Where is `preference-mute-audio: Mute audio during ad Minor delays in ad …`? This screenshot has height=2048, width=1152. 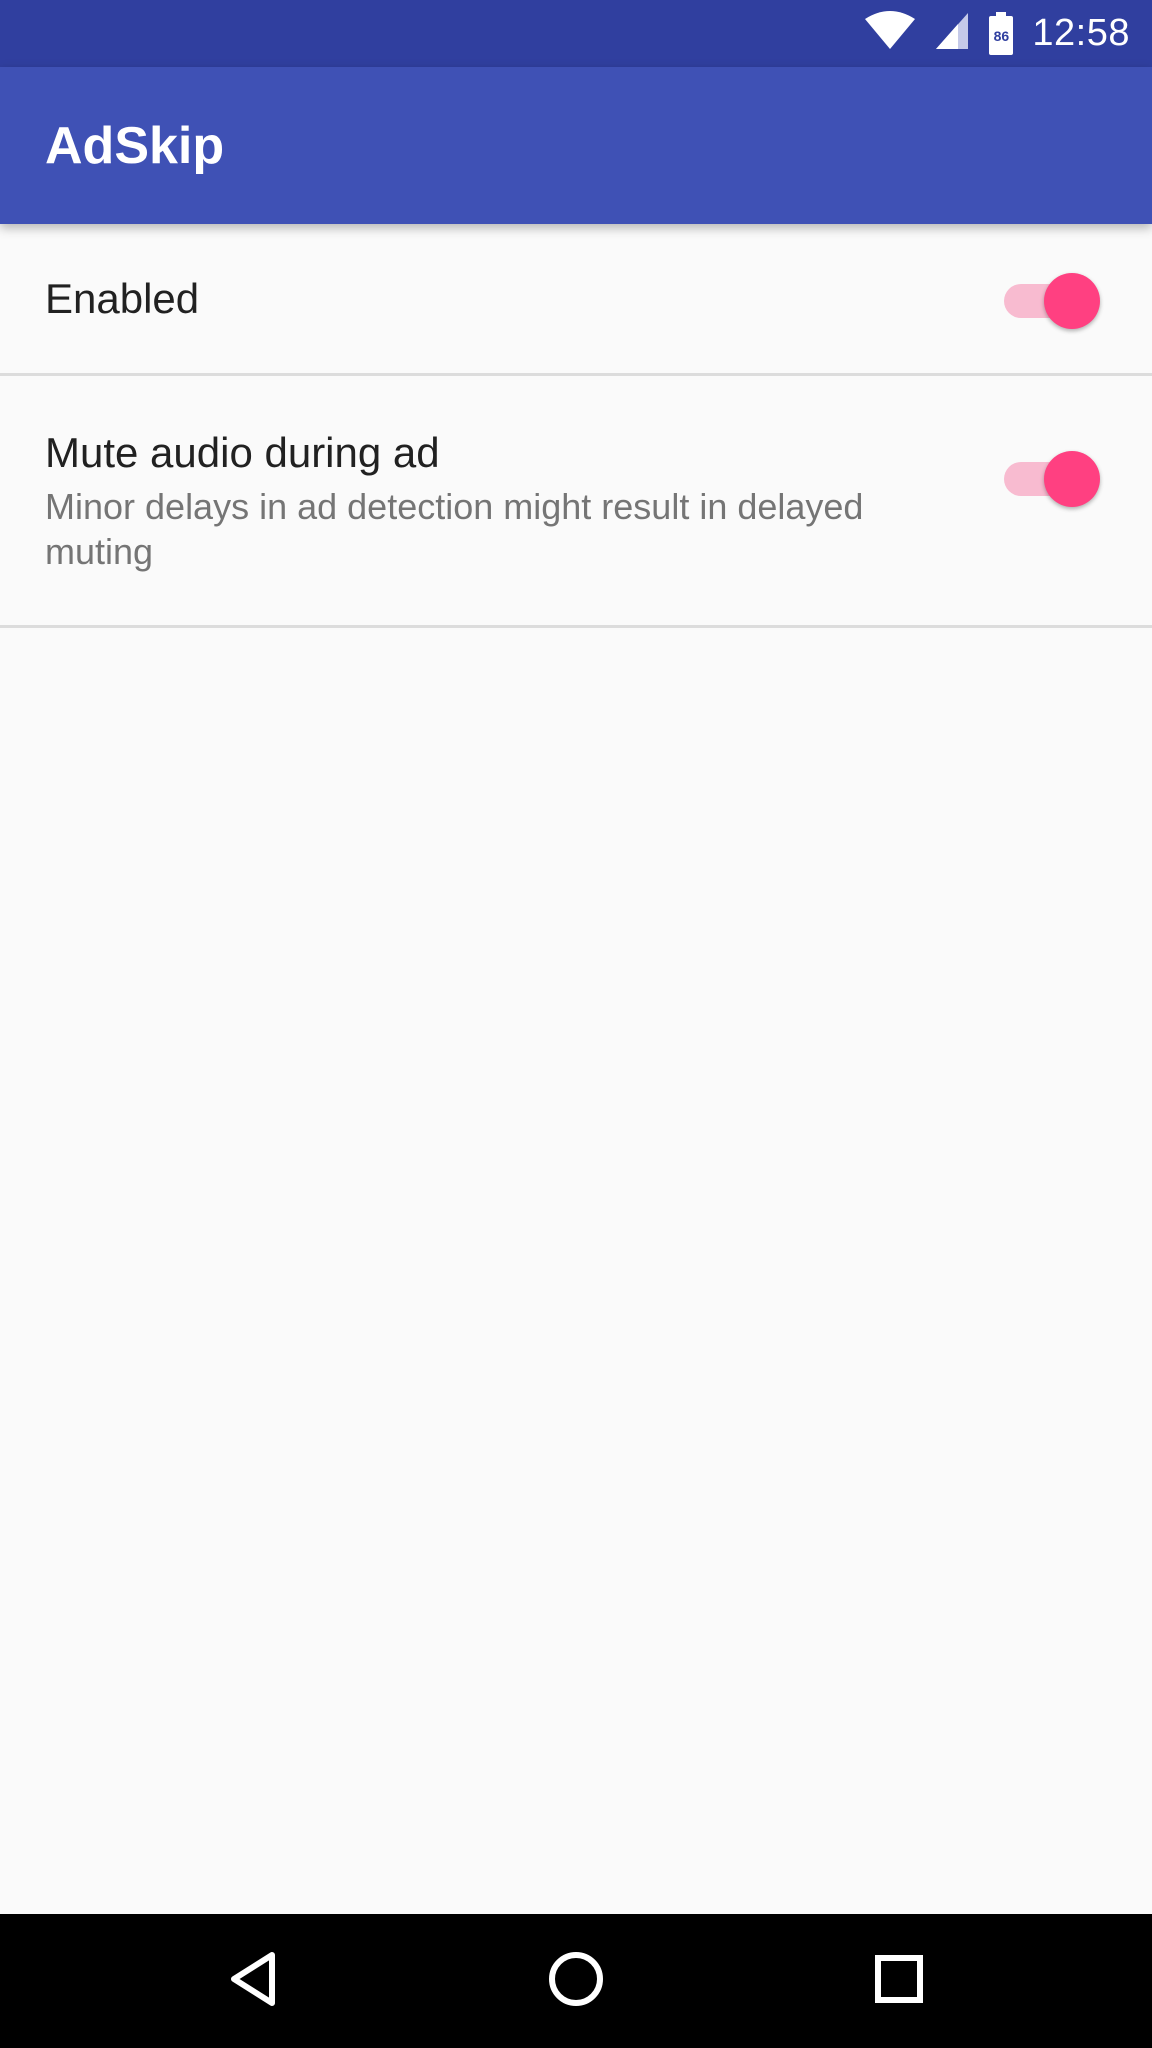
preference-mute-audio: Mute audio during ad Minor delays in ad … is located at coordinates (576, 502).